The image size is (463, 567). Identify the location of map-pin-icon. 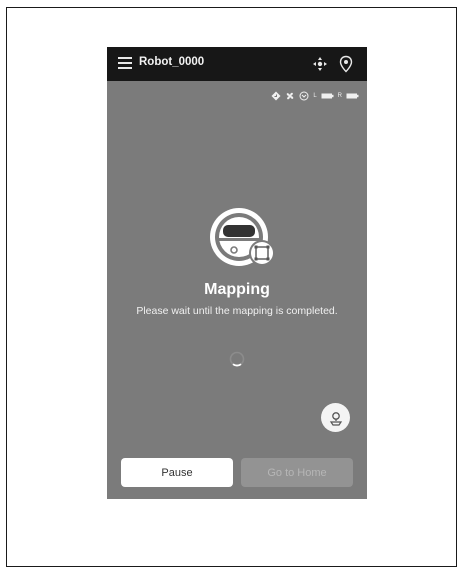
(335, 418).